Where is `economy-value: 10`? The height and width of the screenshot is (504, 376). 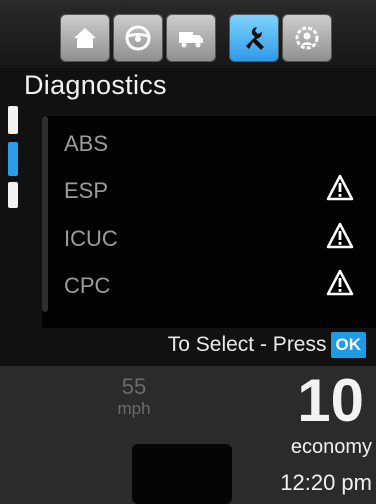
economy-value: 10 is located at coordinates (330, 400).